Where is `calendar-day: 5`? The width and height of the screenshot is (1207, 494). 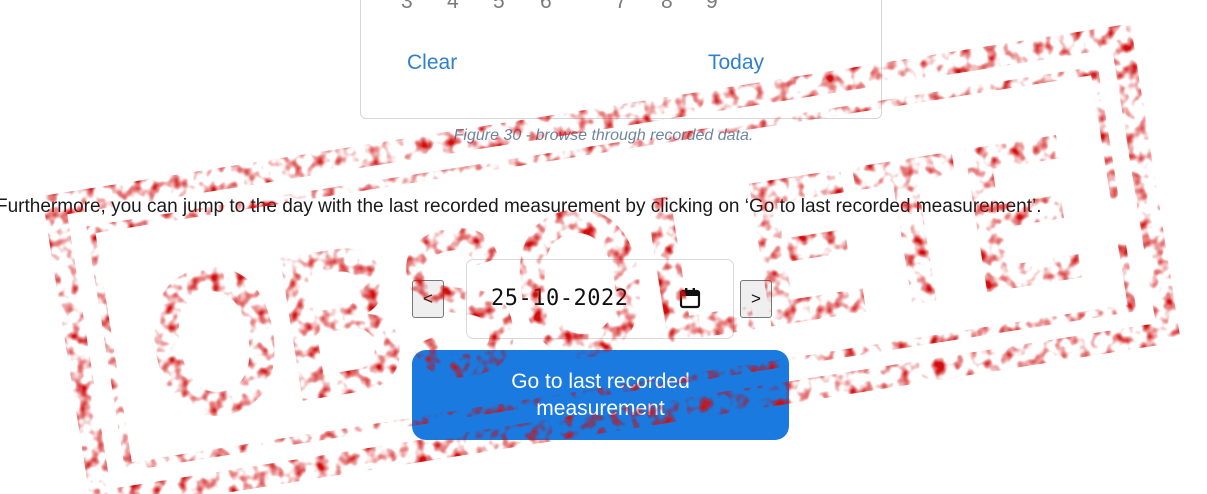
calendar-day: 5 is located at coordinates (499, 7).